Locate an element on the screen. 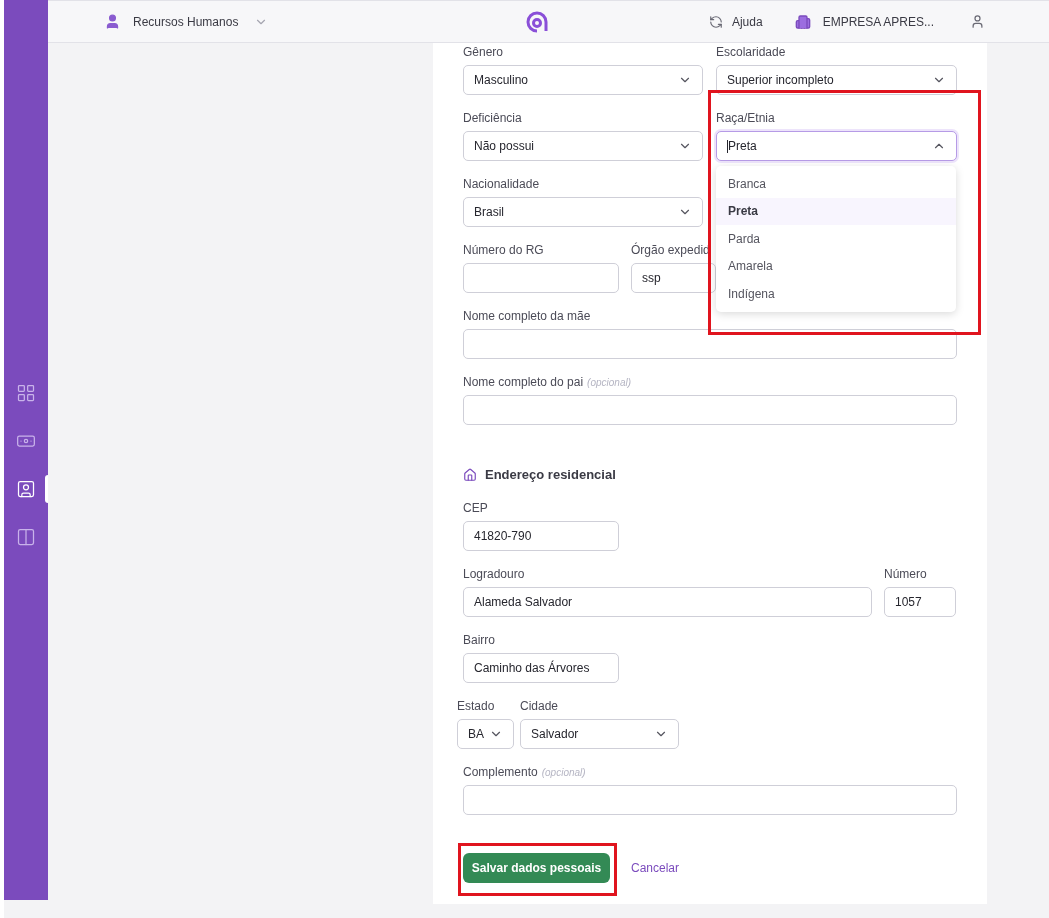 The height and width of the screenshot is (918, 1049). input-field: Alameda Salvador is located at coordinates (667, 602).